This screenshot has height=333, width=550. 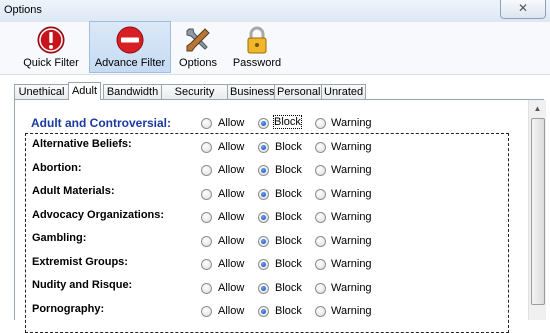 I want to click on tab-unethical: Unethical, so click(x=41, y=91).